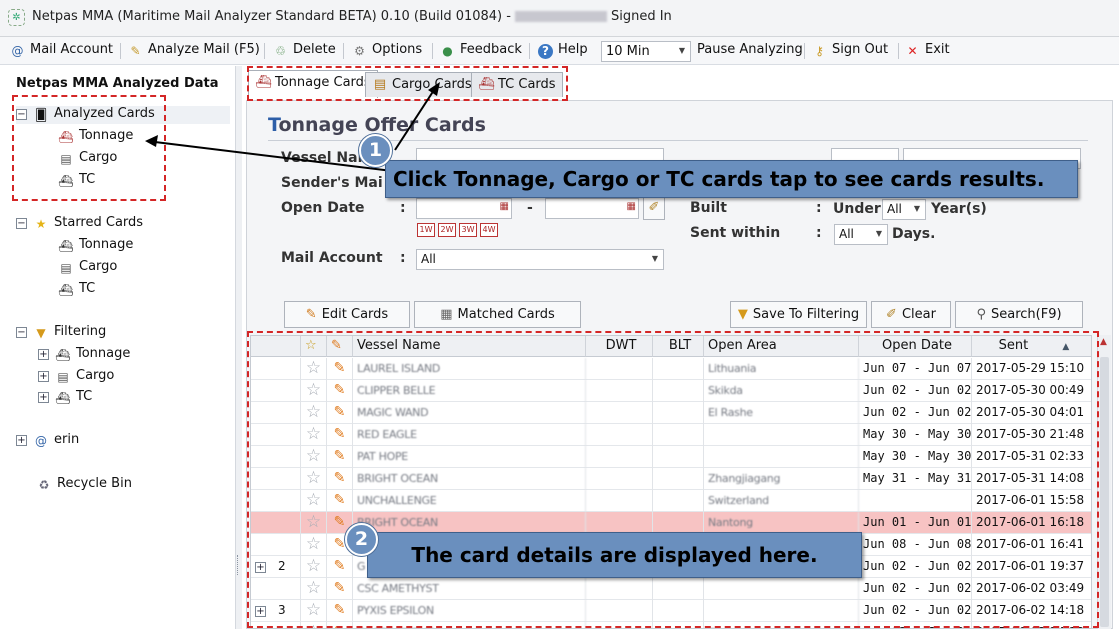  Describe the element at coordinates (915, 346) in the screenshot. I see `column-header-open-date: Open Date` at that location.